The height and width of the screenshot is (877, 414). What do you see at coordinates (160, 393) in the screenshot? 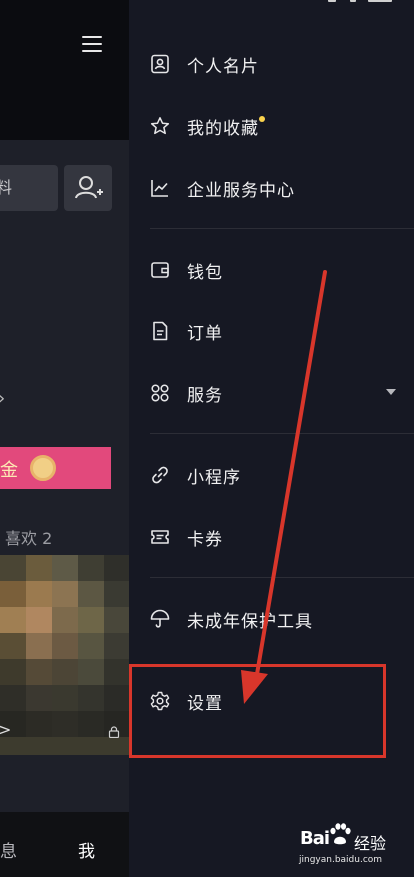
I see `services-grid-icon` at bounding box center [160, 393].